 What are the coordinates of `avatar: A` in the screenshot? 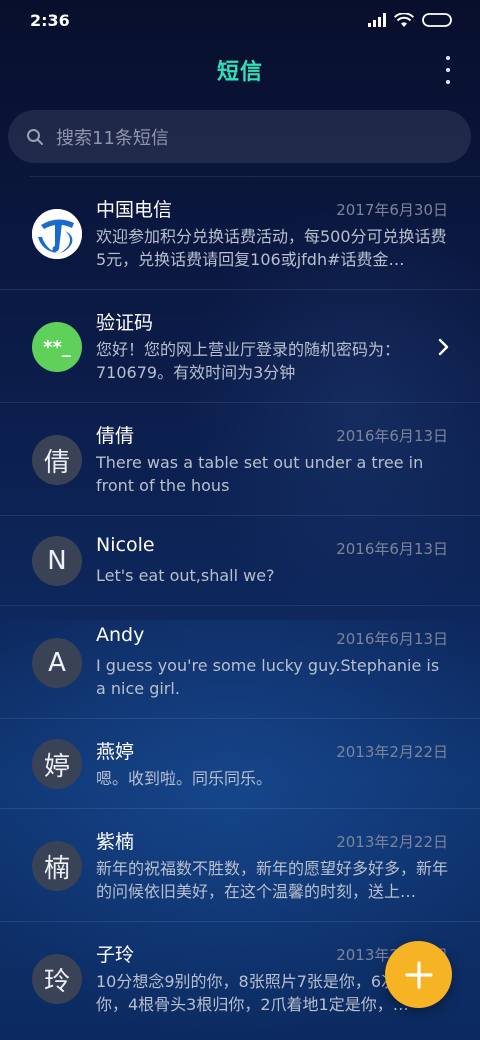 It's located at (57, 663).